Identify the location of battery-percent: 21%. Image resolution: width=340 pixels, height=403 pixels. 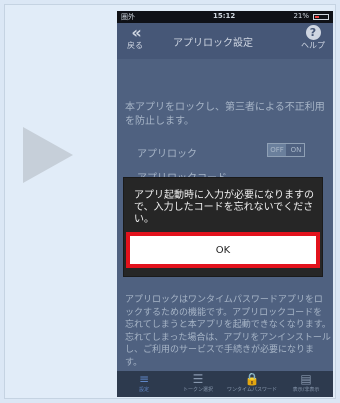
(301, 16).